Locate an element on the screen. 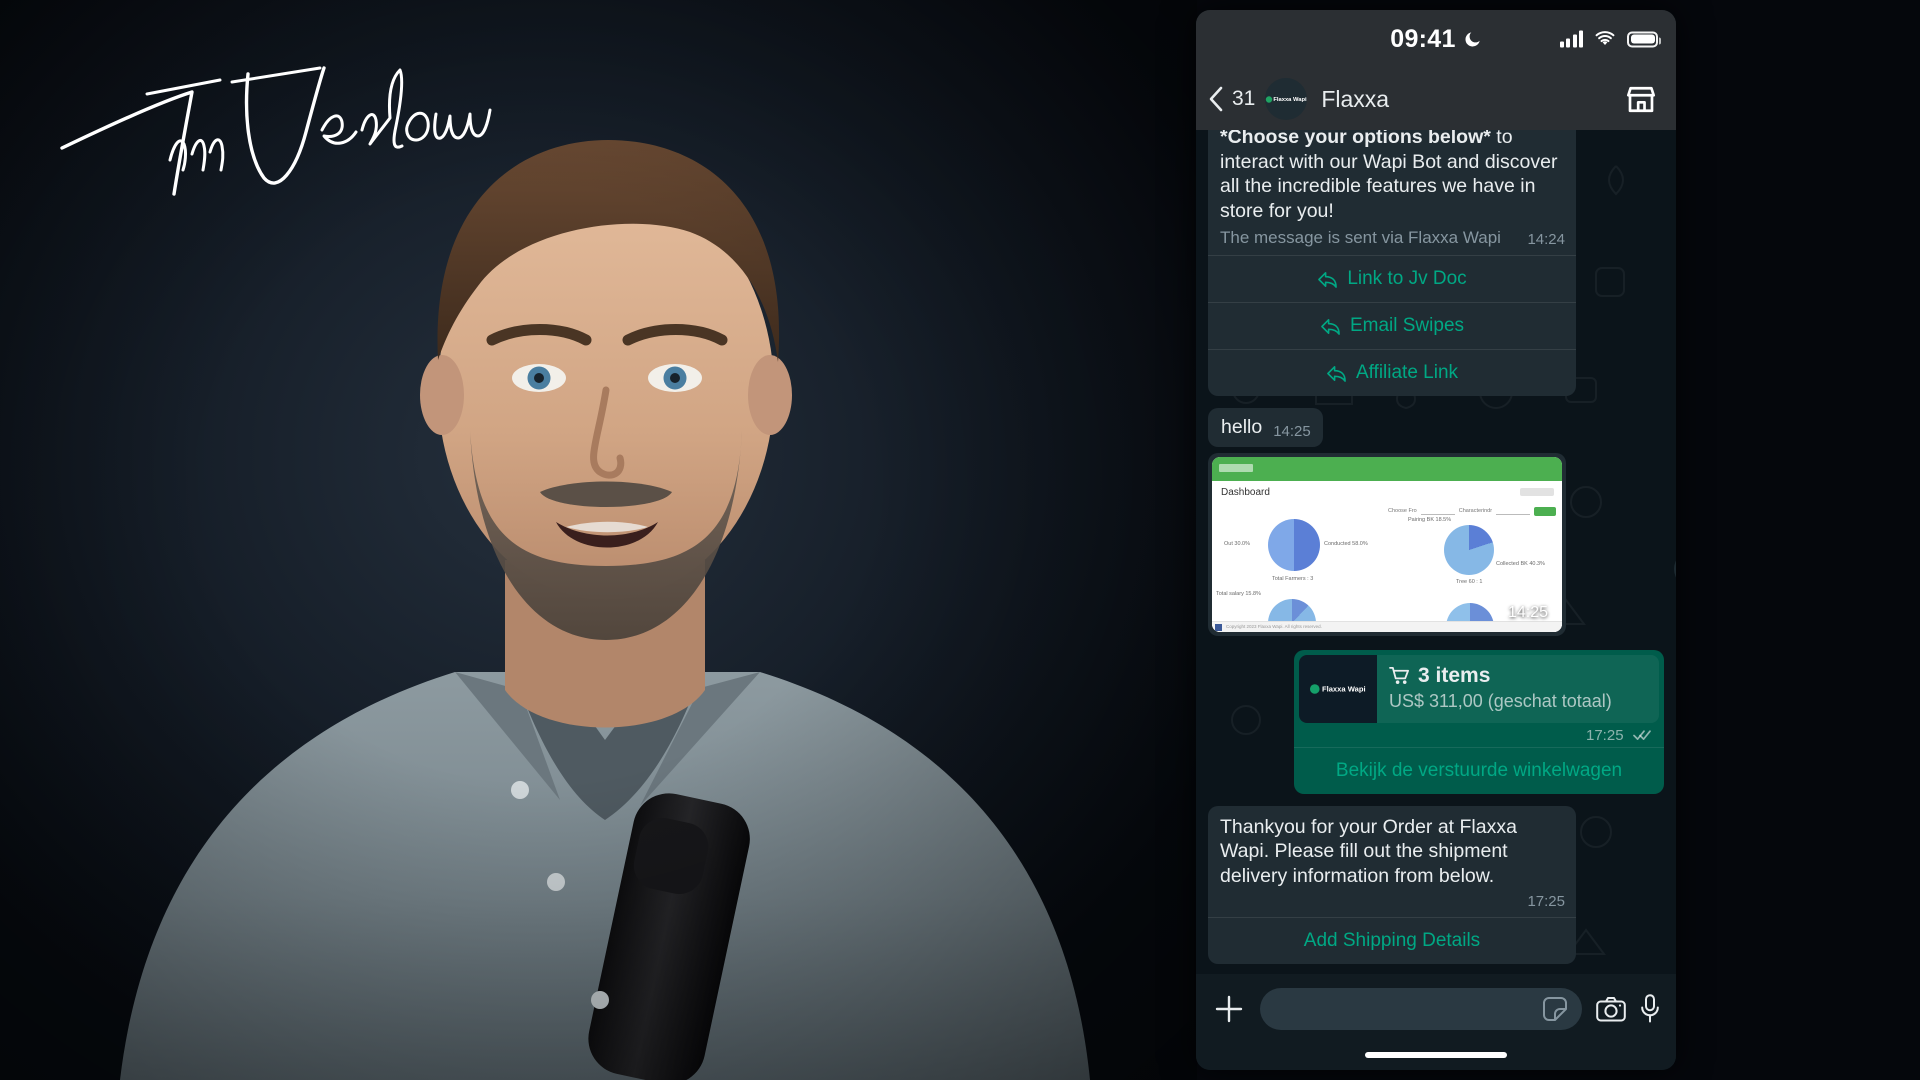 The image size is (1920, 1080). dashboard-export-button is located at coordinates (1537, 491).